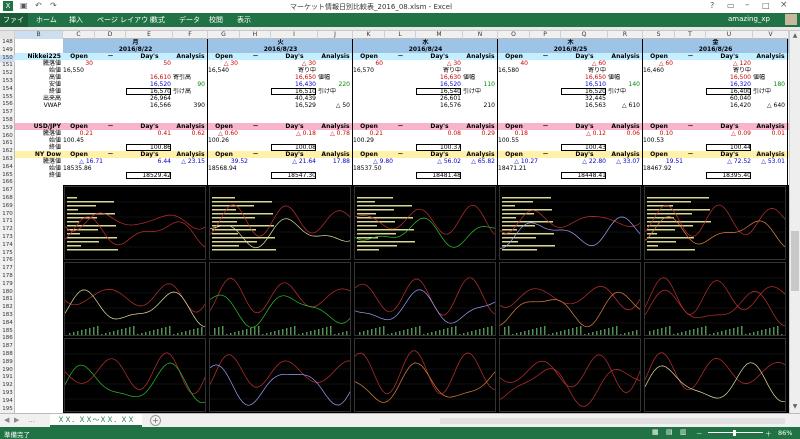 The width and height of the screenshot is (800, 439). What do you see at coordinates (583, 105) in the screenshot?
I see `nk-vwap: 16,563` at bounding box center [583, 105].